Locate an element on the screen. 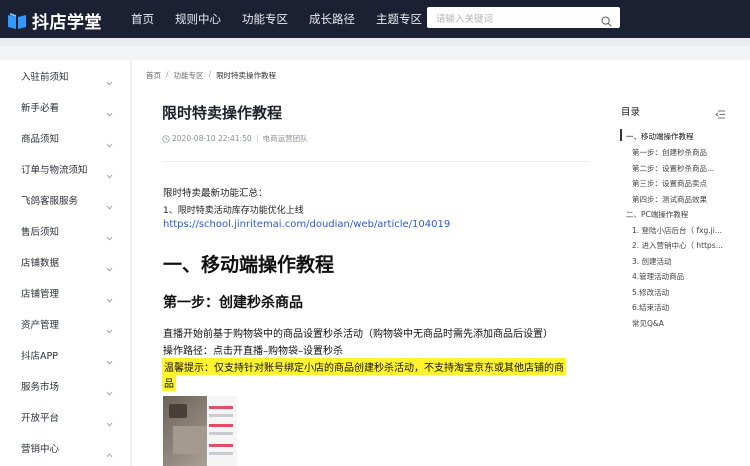 The width and height of the screenshot is (750, 466). sidebar-item-label: 新手必看 is located at coordinates (40, 108).